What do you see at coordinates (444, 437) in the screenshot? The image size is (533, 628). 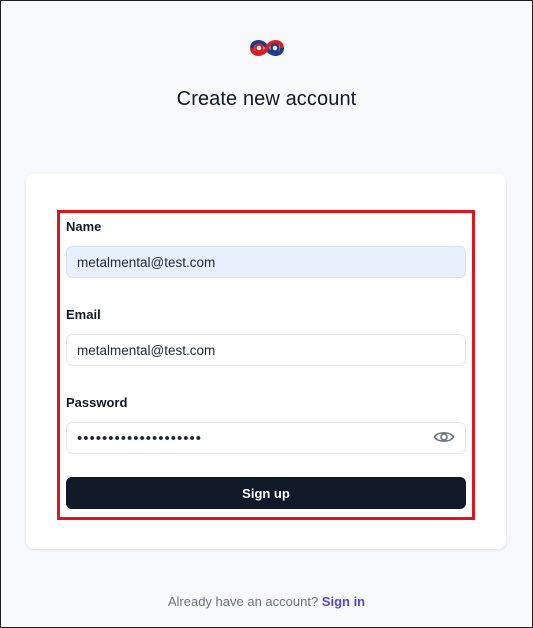 I see `eye-icon` at bounding box center [444, 437].